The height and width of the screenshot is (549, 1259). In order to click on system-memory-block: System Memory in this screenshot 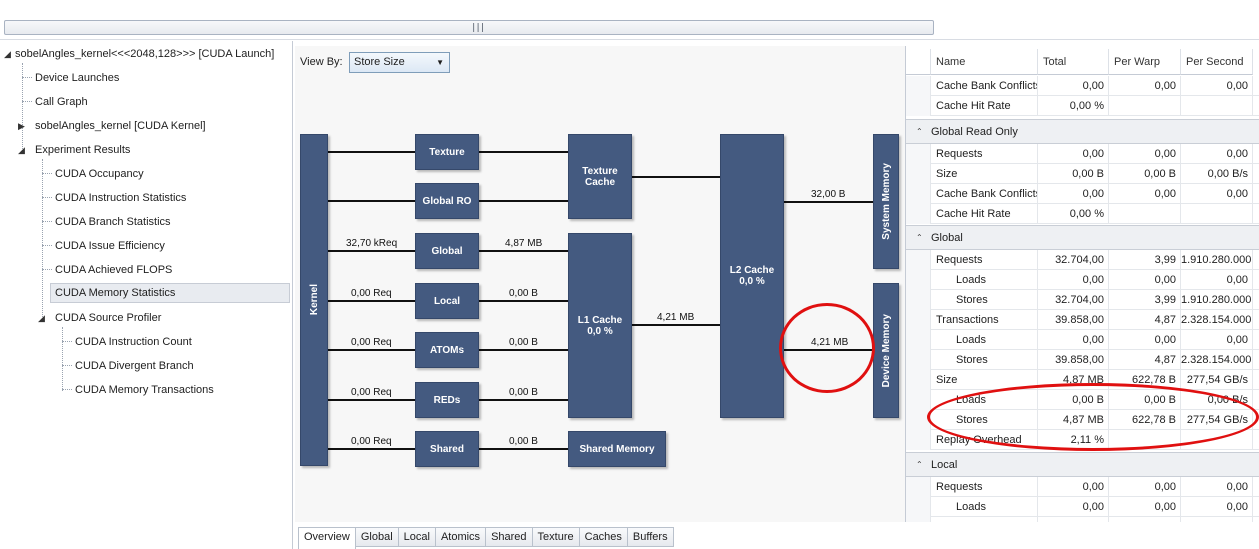, I will do `click(886, 201)`.